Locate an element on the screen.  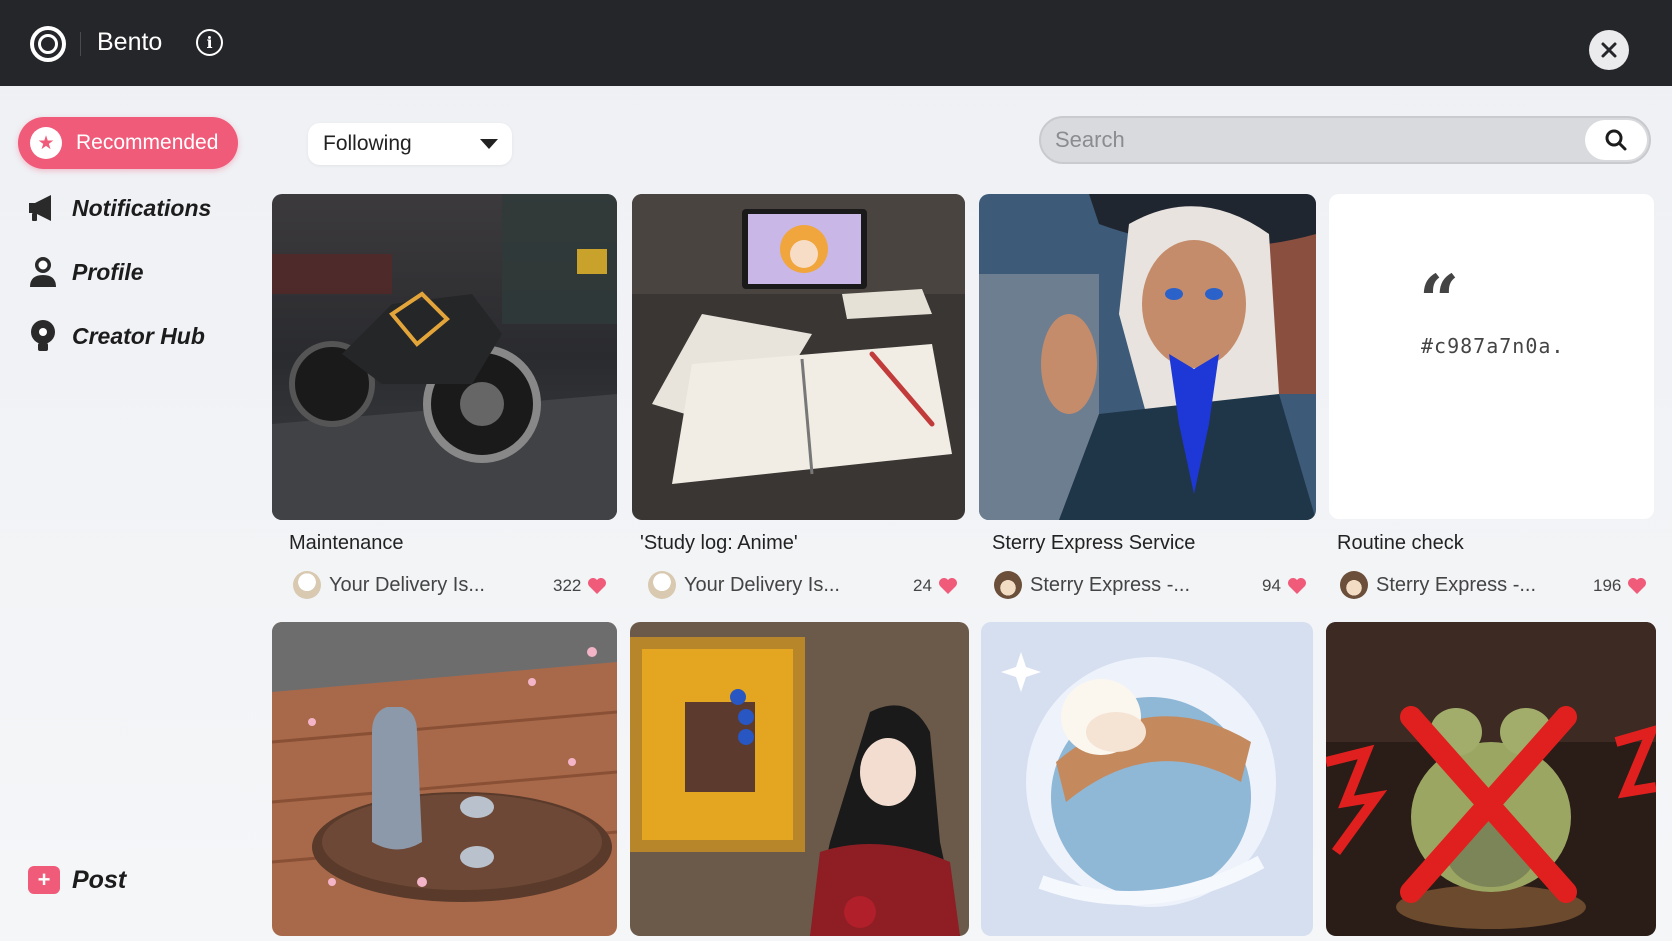
feed-filter-dropdown: Following is located at coordinates (410, 144).